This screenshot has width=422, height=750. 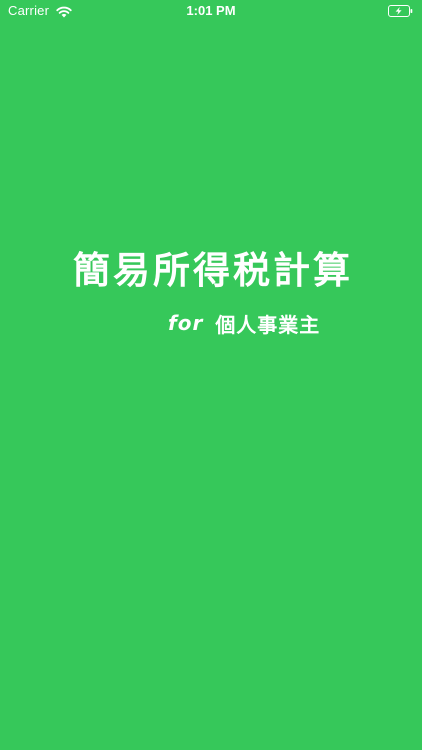 I want to click on subtitle-target-label: 個人事業主, so click(x=268, y=324).